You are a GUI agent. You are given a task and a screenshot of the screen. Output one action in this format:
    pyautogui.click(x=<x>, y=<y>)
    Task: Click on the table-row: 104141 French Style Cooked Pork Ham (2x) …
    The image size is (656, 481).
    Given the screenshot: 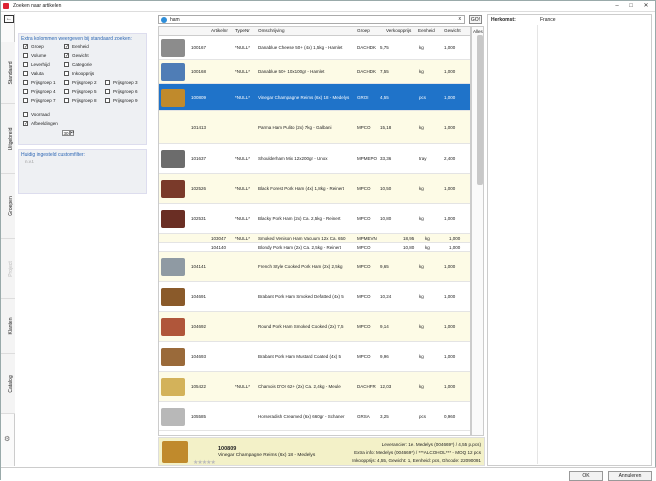 What is the action you would take?
    pyautogui.click(x=314, y=267)
    